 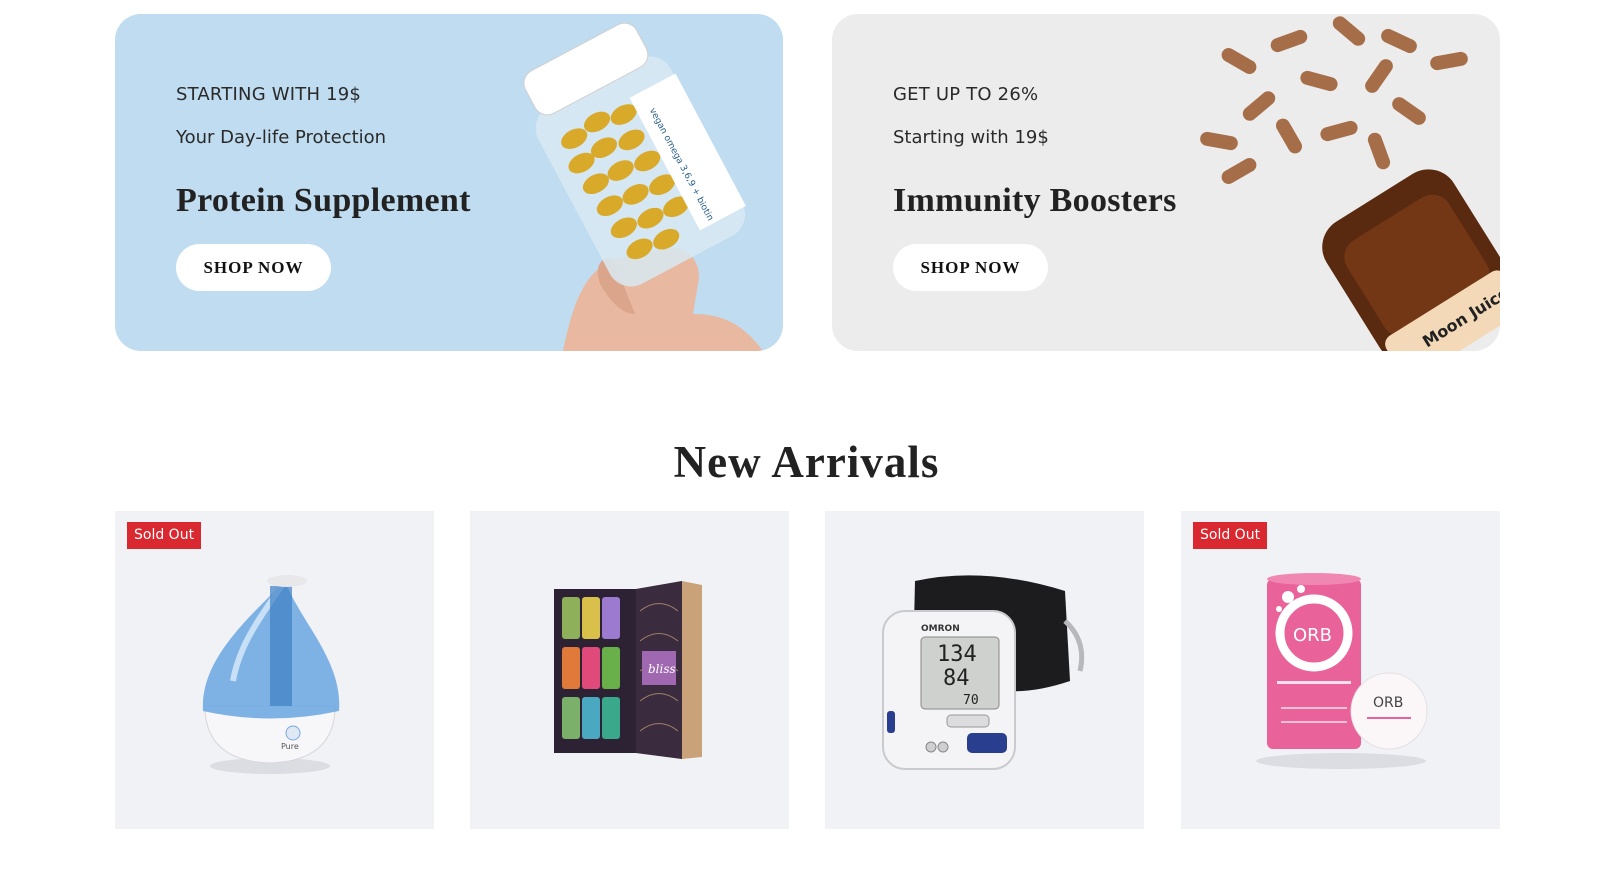 I want to click on product-card: bliss, so click(x=629, y=670).